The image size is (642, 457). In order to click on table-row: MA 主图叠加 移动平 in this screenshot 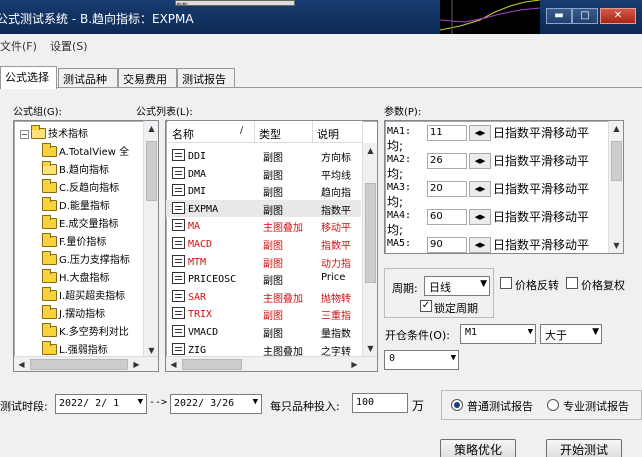, I will do `click(263, 225)`.